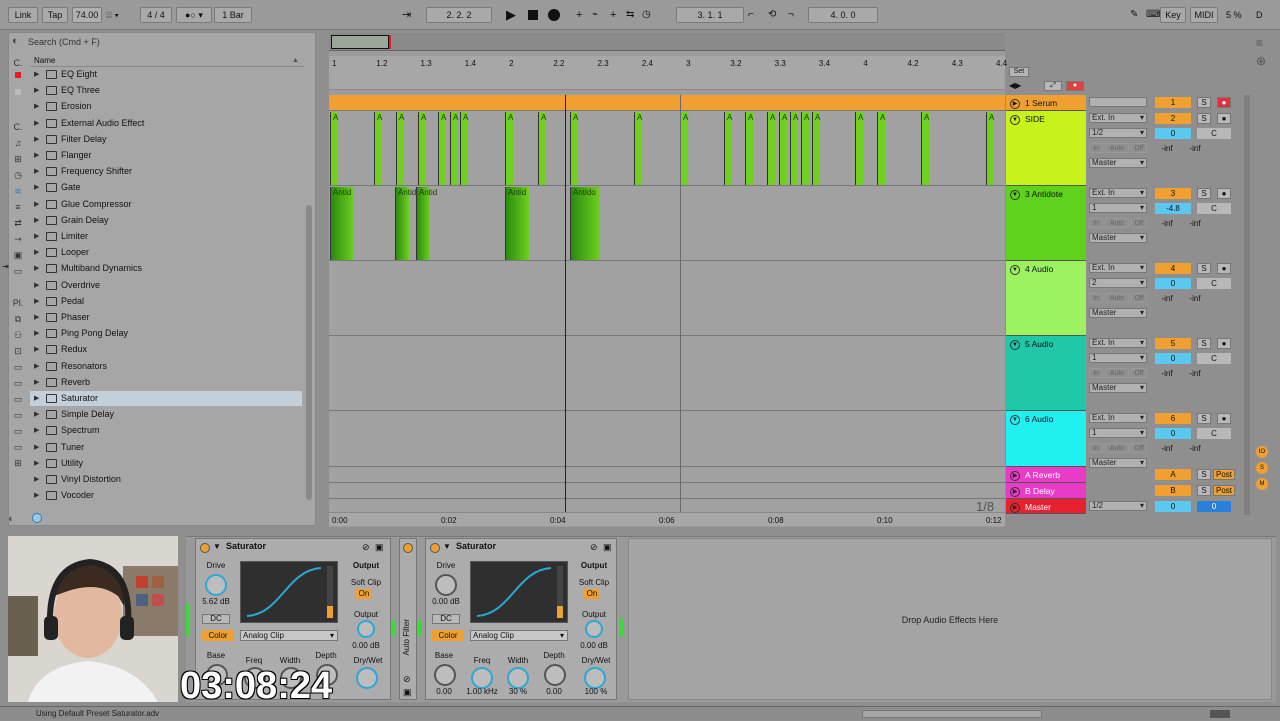 The width and height of the screenshot is (1280, 721). Describe the element at coordinates (1173, 193) in the screenshot. I see `track-activator: 3` at that location.